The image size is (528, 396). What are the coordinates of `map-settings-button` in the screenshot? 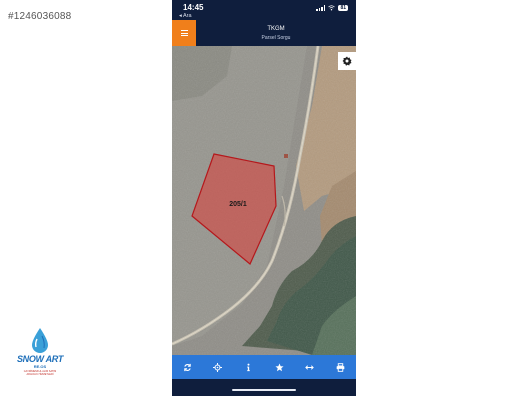 It's located at (347, 61).